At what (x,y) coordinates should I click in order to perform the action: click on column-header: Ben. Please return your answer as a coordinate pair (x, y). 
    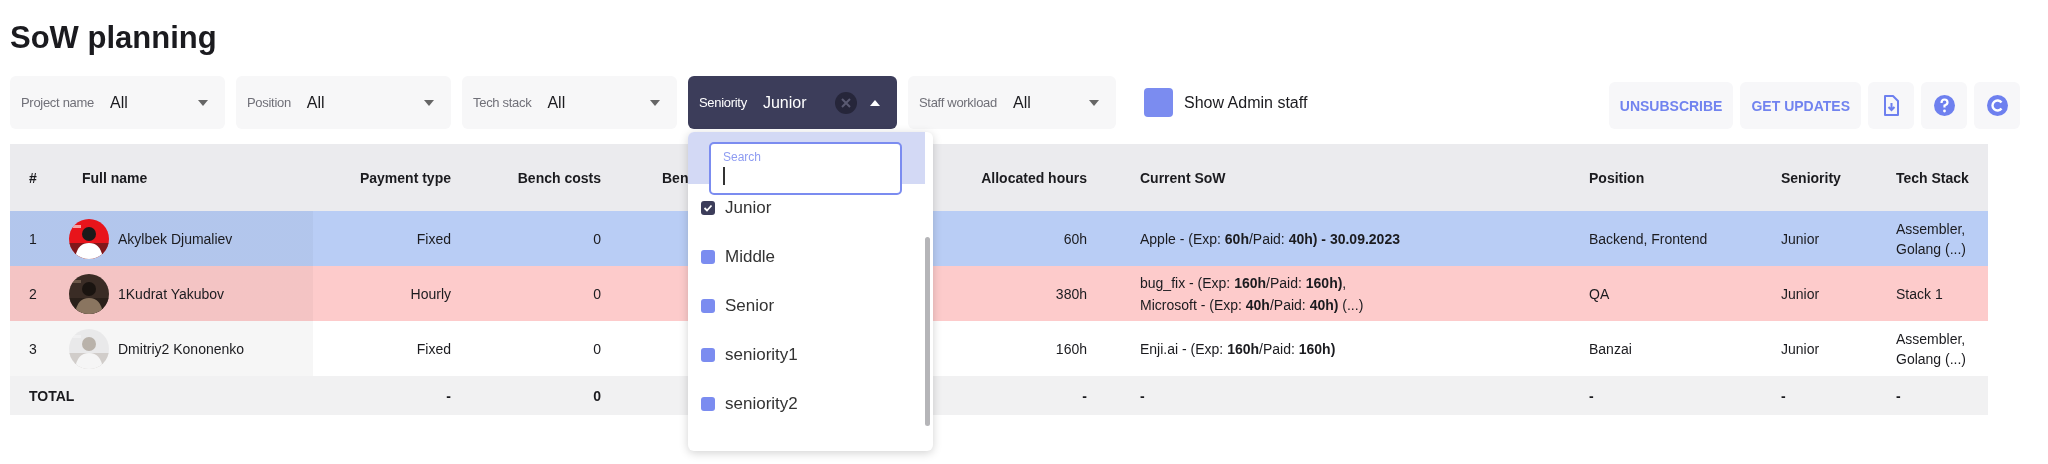
    Looking at the image, I should click on (675, 177).